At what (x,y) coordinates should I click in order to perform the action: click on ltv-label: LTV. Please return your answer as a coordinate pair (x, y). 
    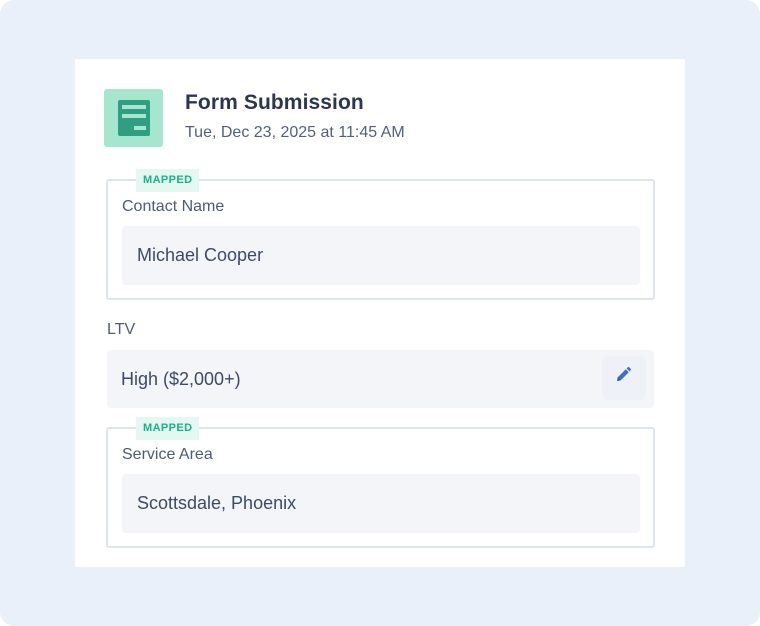
    Looking at the image, I should click on (121, 329).